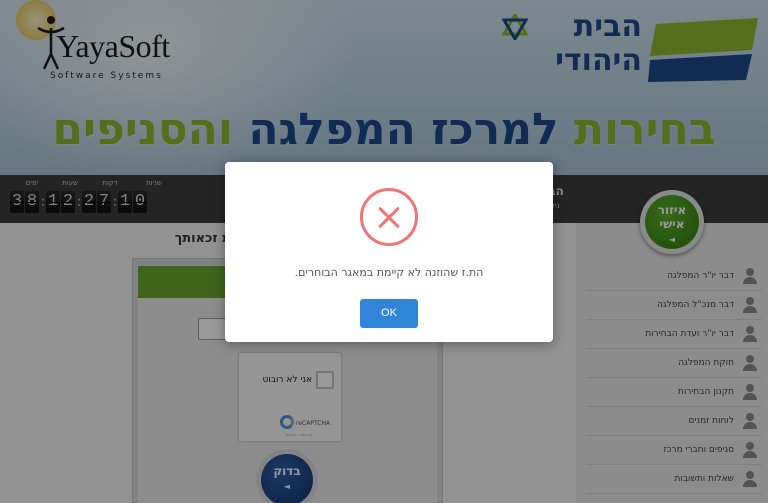  Describe the element at coordinates (389, 272) in the screenshot. I see `error-message: הת.ז שהוזנה לא קיימת במאגר הבוחרים.` at that location.